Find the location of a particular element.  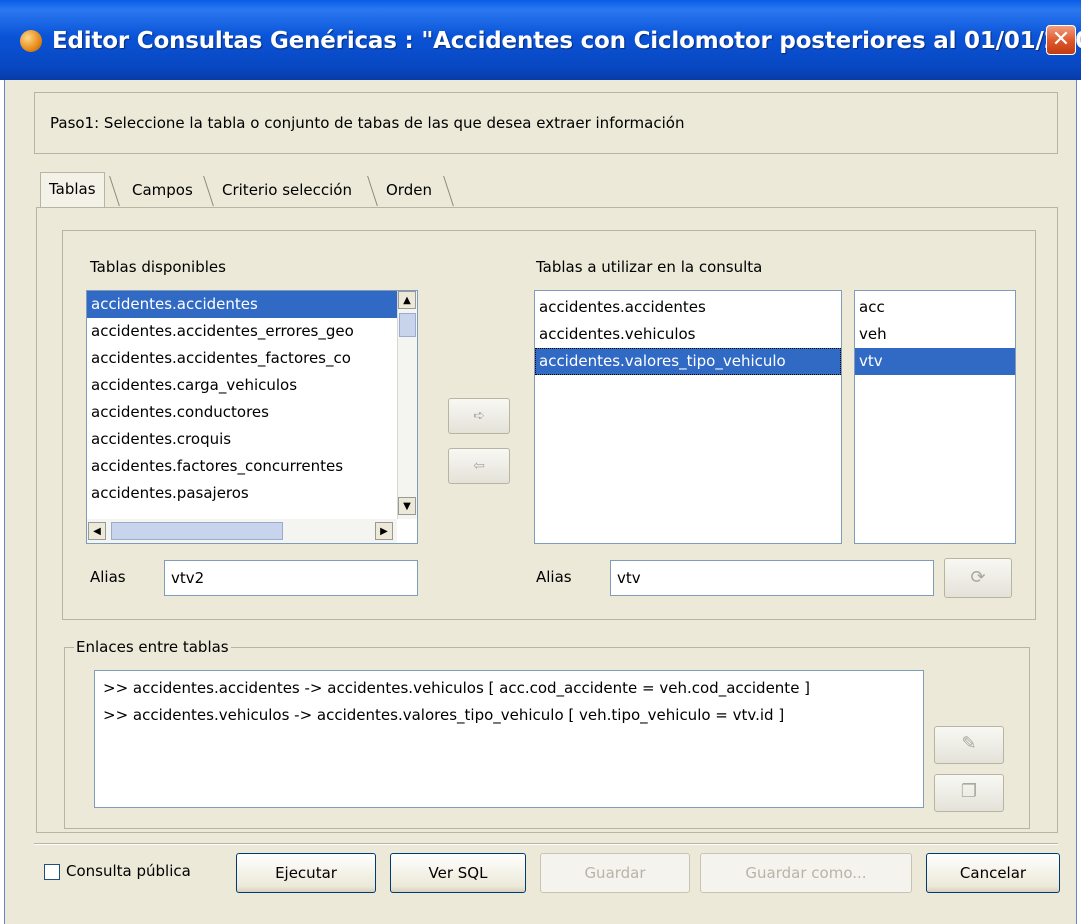

scroll-up-button: ▲ is located at coordinates (407, 300).